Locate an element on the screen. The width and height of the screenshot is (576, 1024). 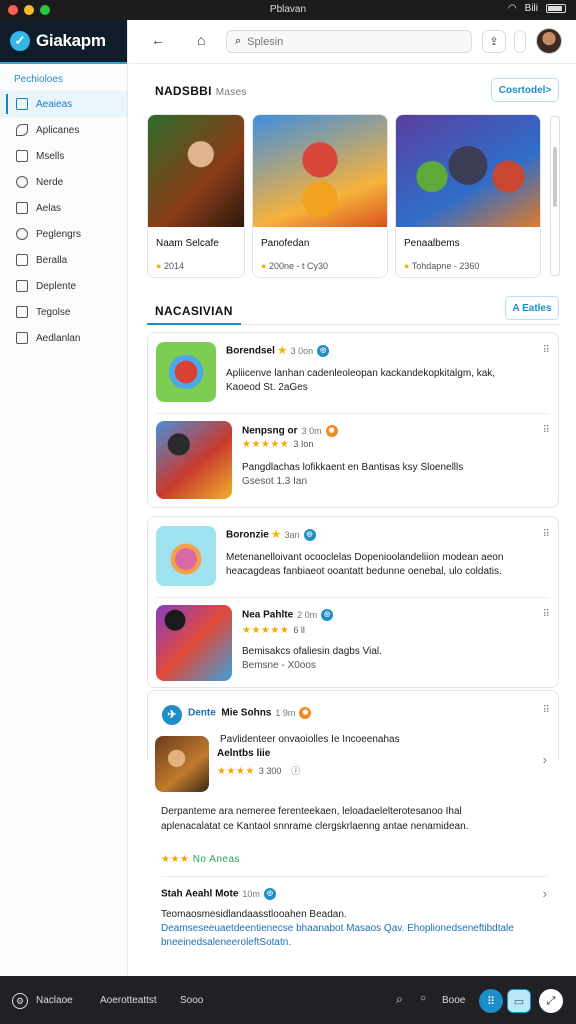
sidebar-item-6: Beralla is located at coordinates (63, 260).